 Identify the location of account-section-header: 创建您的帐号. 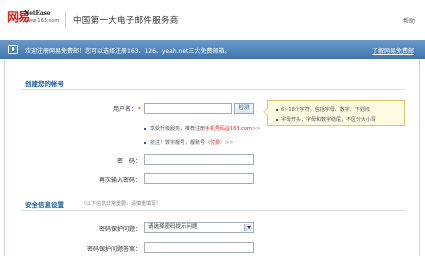
(213, 82).